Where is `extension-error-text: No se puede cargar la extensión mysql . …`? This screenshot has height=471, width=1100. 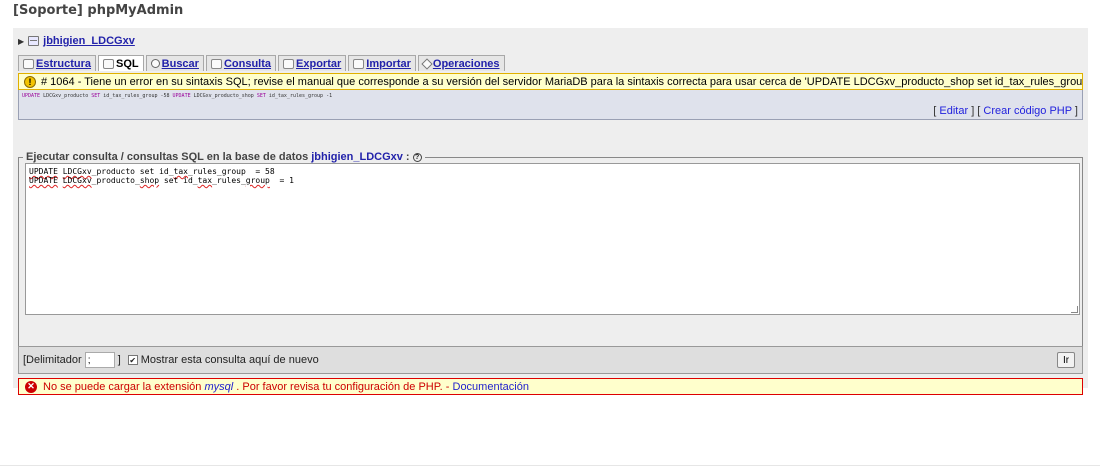 extension-error-text: No se puede cargar la extensión mysql . … is located at coordinates (286, 386).